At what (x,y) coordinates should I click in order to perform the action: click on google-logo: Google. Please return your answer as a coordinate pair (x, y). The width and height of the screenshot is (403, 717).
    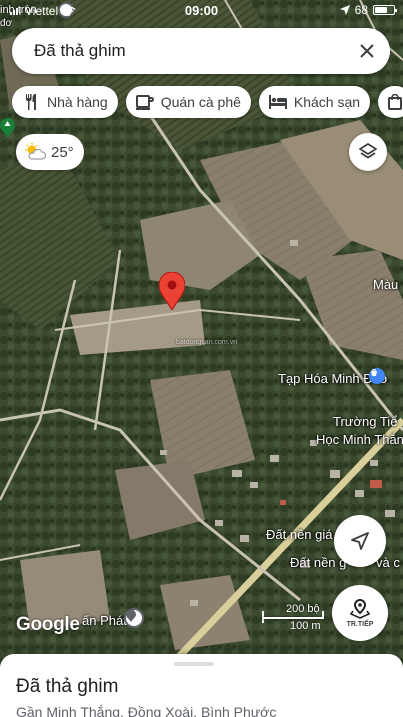
    Looking at the image, I should click on (48, 624).